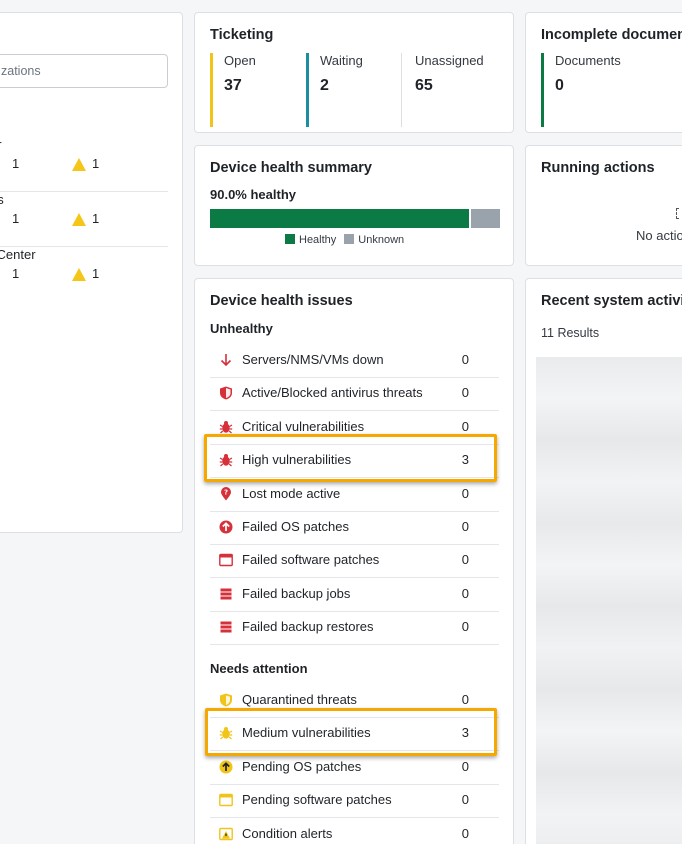 The width and height of the screenshot is (682, 844). What do you see at coordinates (570, 333) in the screenshot?
I see `results-count: 11 Results` at bounding box center [570, 333].